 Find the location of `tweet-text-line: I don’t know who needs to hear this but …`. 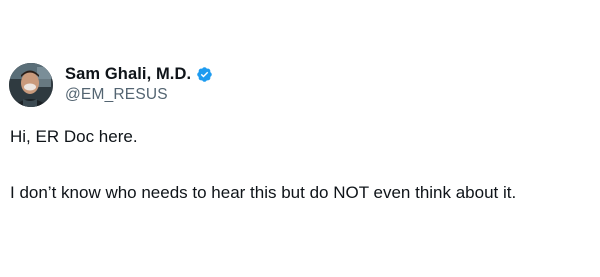

tweet-text-line: I don’t know who needs to hear this but … is located at coordinates (263, 192).